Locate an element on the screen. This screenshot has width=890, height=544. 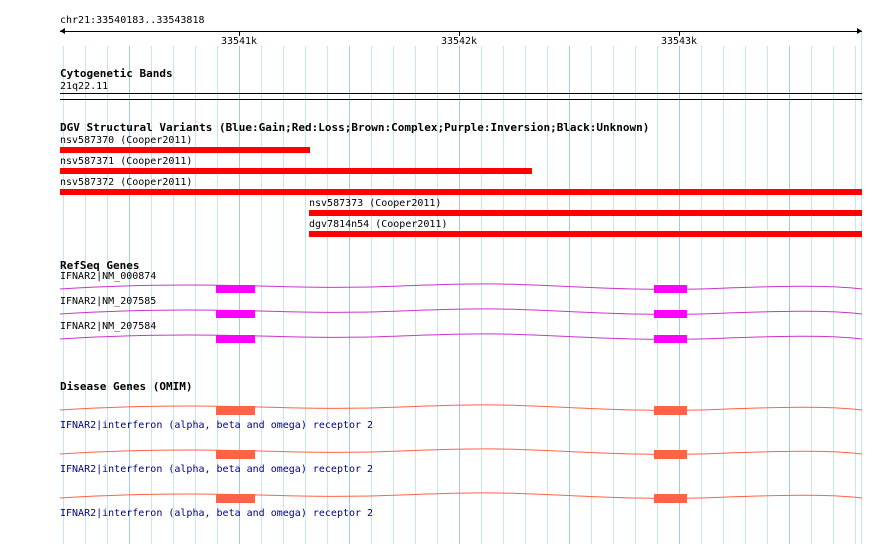
dgv-feature-label: dgv7814n54 (Cooper2011) is located at coordinates (378, 224).